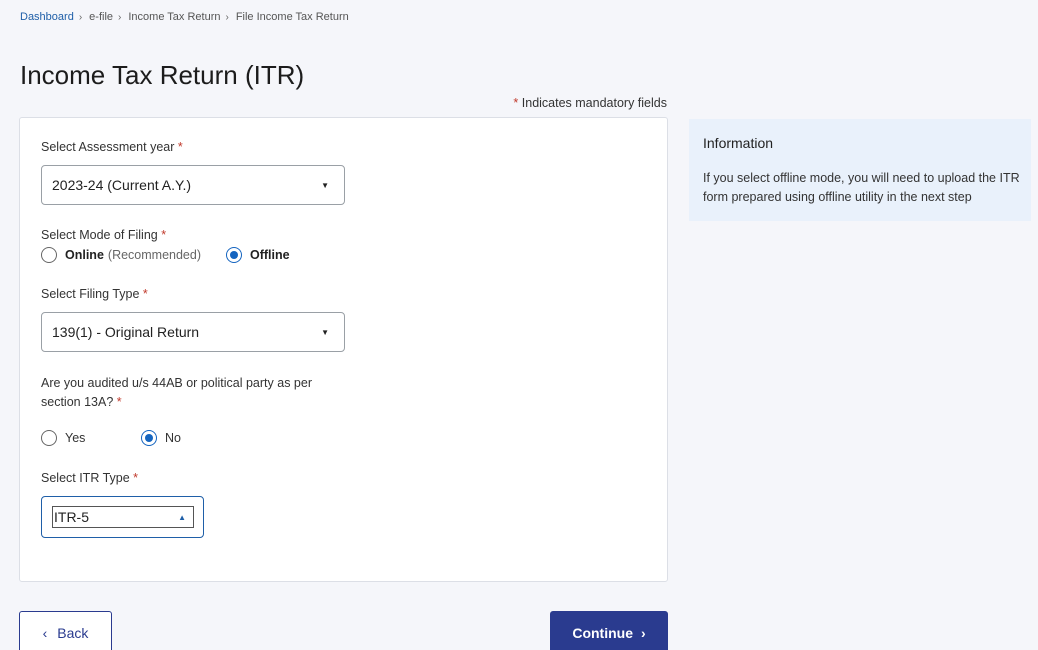 This screenshot has width=1038, height=650. I want to click on label-text: section 13A?, so click(79, 402).